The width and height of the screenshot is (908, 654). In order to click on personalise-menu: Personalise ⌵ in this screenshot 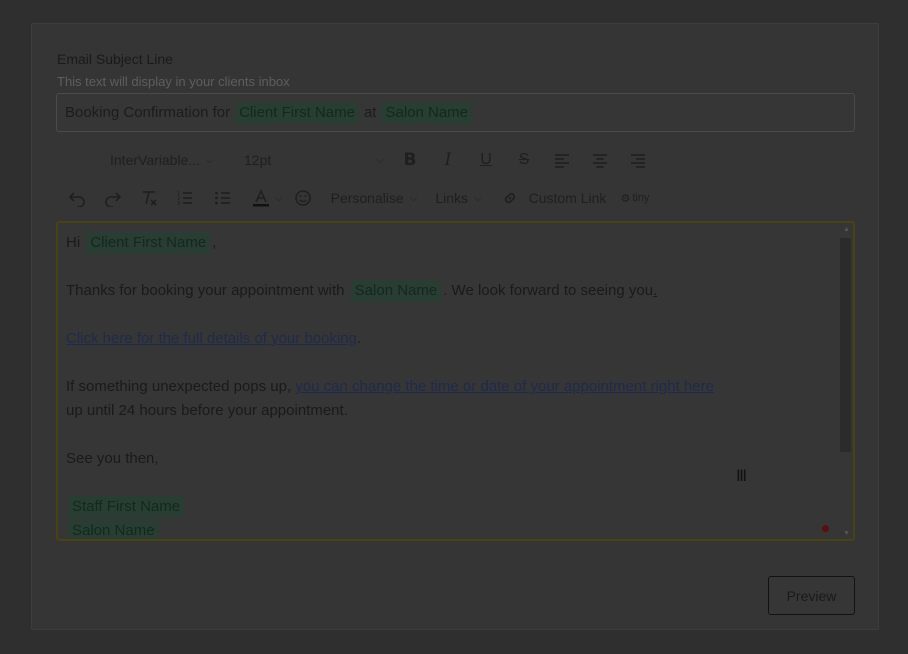, I will do `click(374, 198)`.